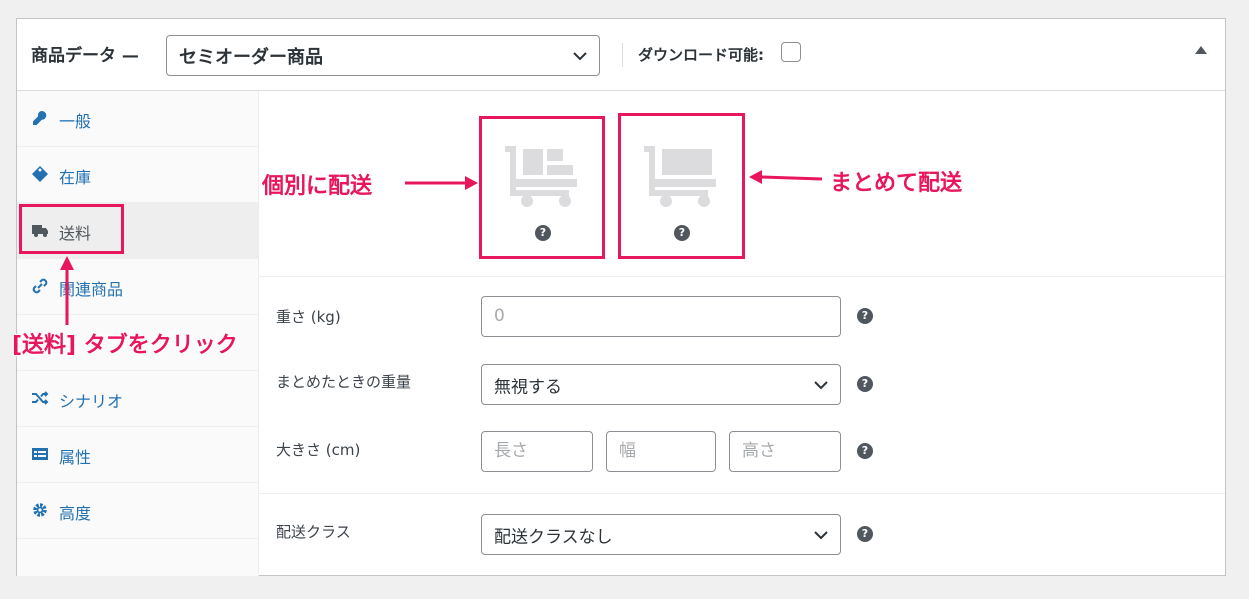  I want to click on combined-weight-label: まとめたときの重量, so click(344, 382).